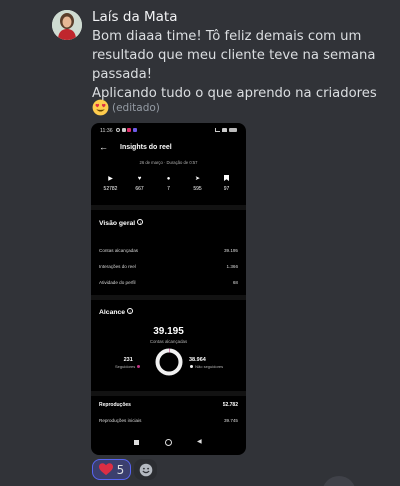  What do you see at coordinates (191, 366) in the screenshot?
I see `non-followers-legend-dot` at bounding box center [191, 366].